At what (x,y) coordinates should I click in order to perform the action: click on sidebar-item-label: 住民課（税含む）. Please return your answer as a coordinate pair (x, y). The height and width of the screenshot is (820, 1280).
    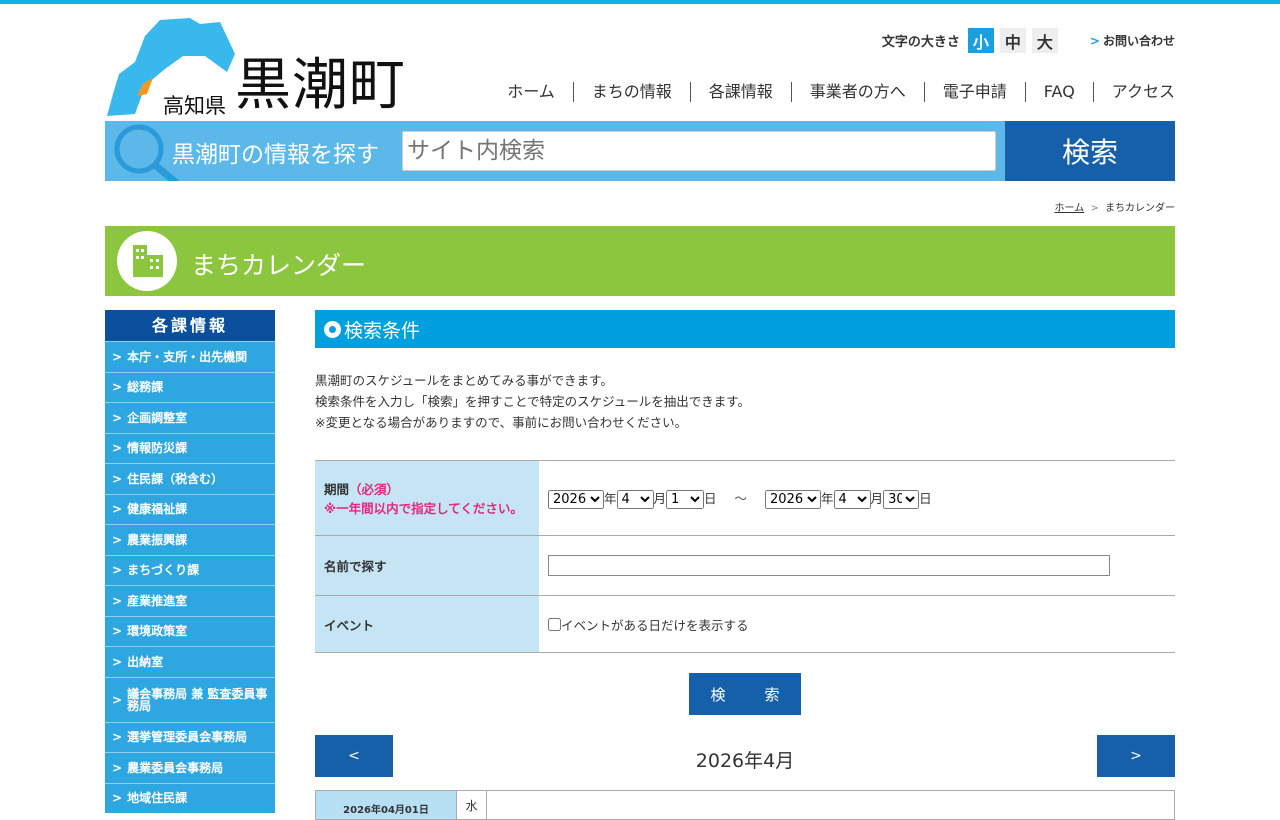
    Looking at the image, I should click on (175, 478).